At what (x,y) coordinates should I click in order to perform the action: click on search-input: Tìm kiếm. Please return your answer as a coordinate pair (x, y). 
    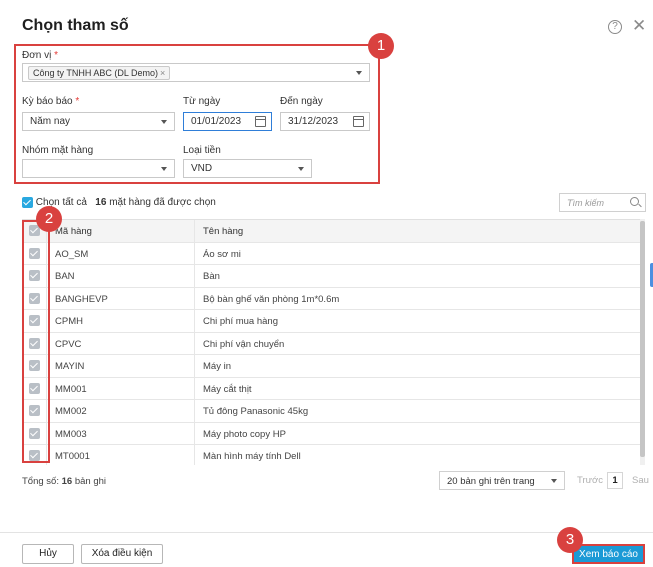
    Looking at the image, I should click on (602, 202).